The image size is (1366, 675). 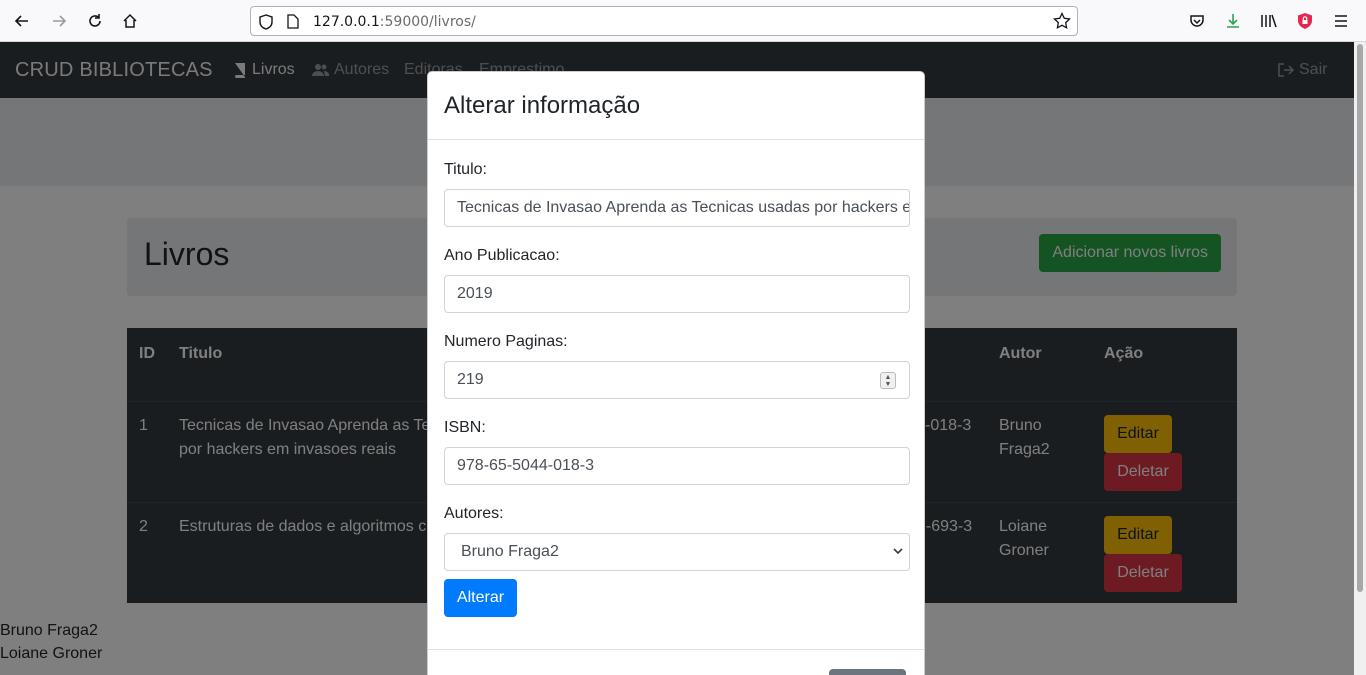 I want to click on browser-toolbar: 127.0.0.1:59000/livros/, so click(x=683, y=21).